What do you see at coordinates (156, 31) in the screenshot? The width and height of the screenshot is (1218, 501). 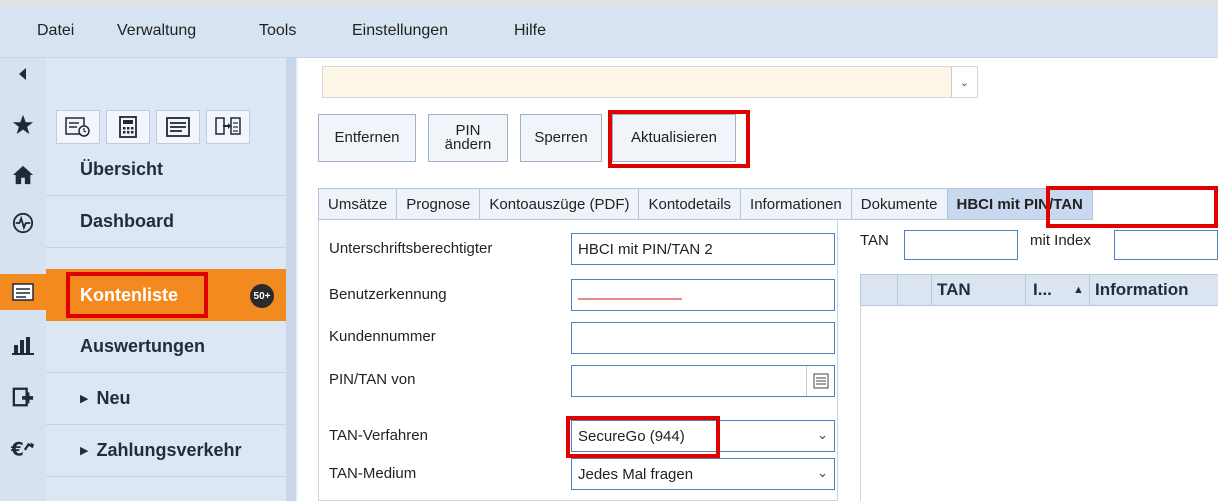 I see `menu-verwaltung: Verwaltung` at bounding box center [156, 31].